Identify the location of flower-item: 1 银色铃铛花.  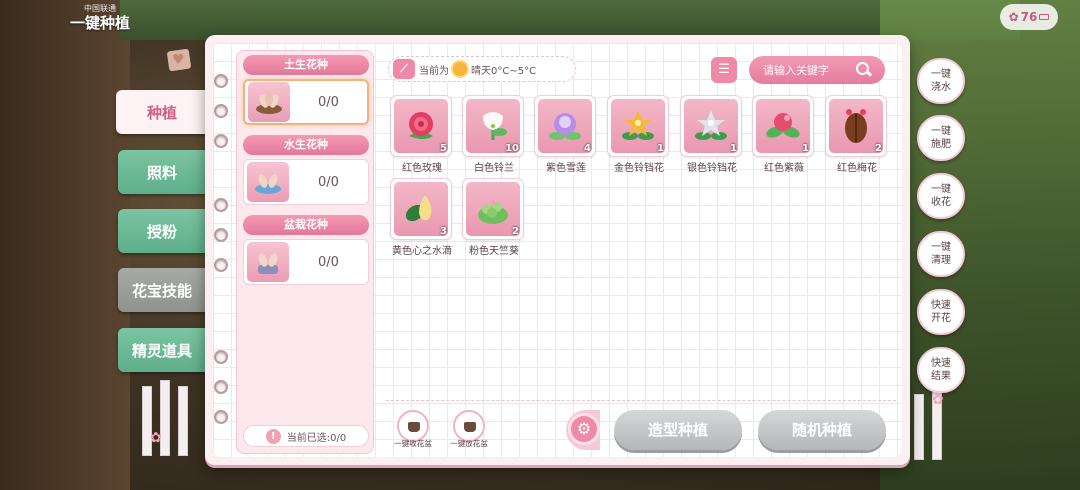
(712, 134).